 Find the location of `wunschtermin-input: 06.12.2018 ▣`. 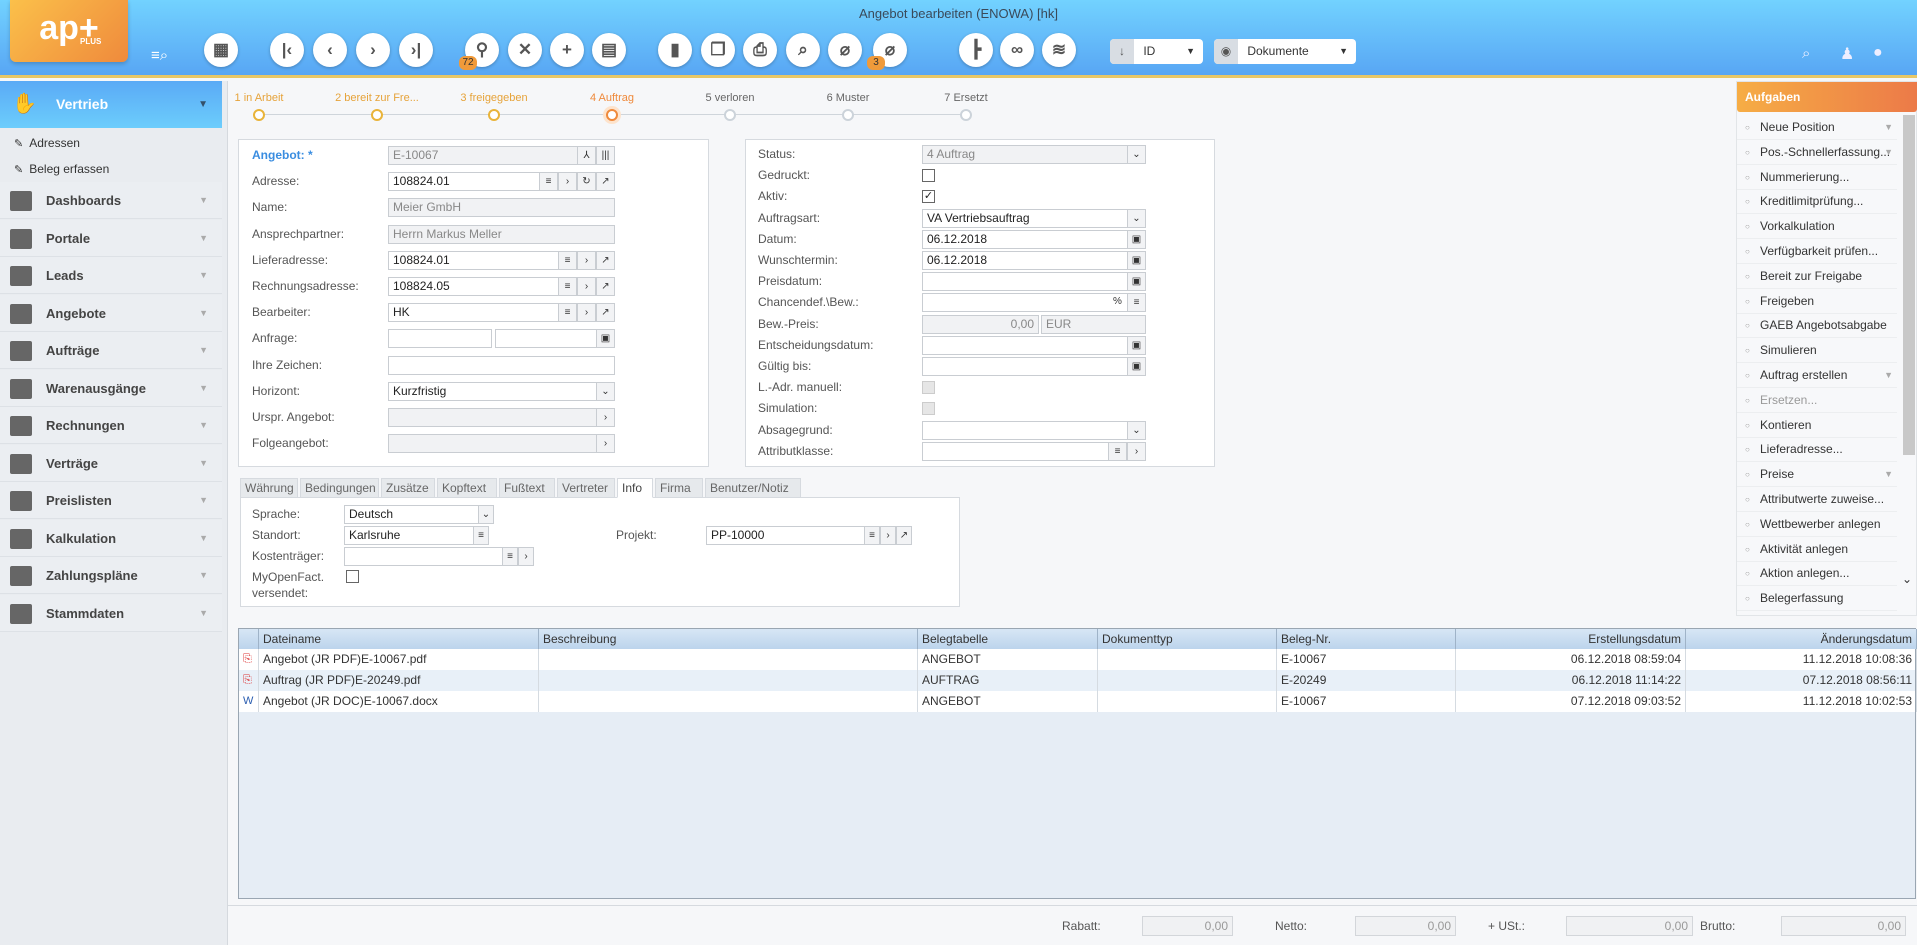

wunschtermin-input: 06.12.2018 ▣ is located at coordinates (1034, 260).